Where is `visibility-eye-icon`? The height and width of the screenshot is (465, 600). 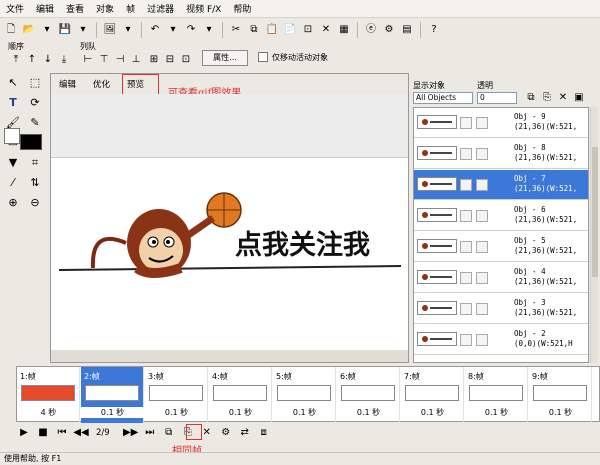
visibility-eye-icon is located at coordinates (466, 340).